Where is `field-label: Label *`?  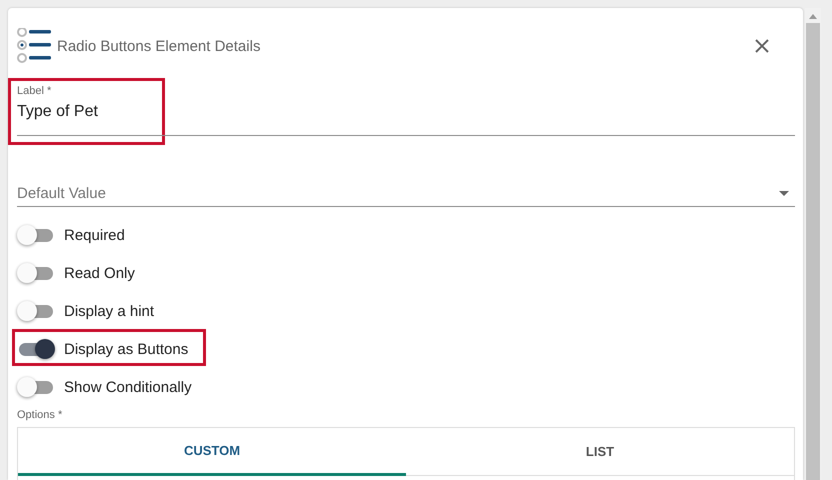 field-label: Label * is located at coordinates (34, 91).